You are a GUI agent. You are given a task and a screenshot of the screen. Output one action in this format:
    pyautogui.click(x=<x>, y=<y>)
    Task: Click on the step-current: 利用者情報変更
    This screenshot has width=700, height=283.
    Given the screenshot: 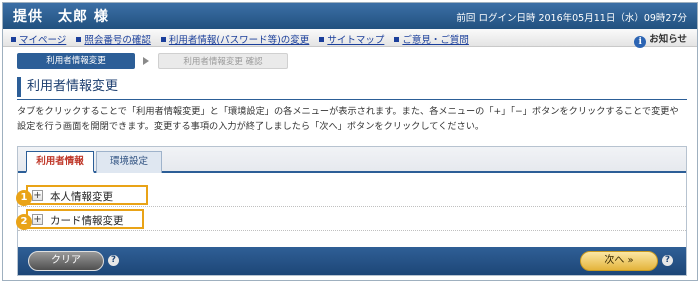 What is the action you would take?
    pyautogui.click(x=76, y=61)
    